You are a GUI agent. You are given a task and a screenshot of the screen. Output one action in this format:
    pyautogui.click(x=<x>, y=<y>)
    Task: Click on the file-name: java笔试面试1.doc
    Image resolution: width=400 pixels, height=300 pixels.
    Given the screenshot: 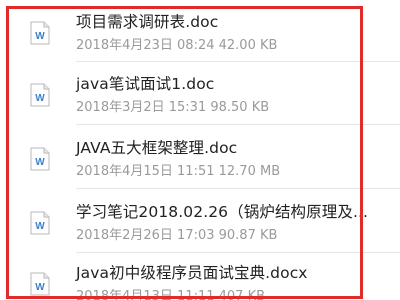 What is the action you would take?
    pyautogui.click(x=145, y=84)
    